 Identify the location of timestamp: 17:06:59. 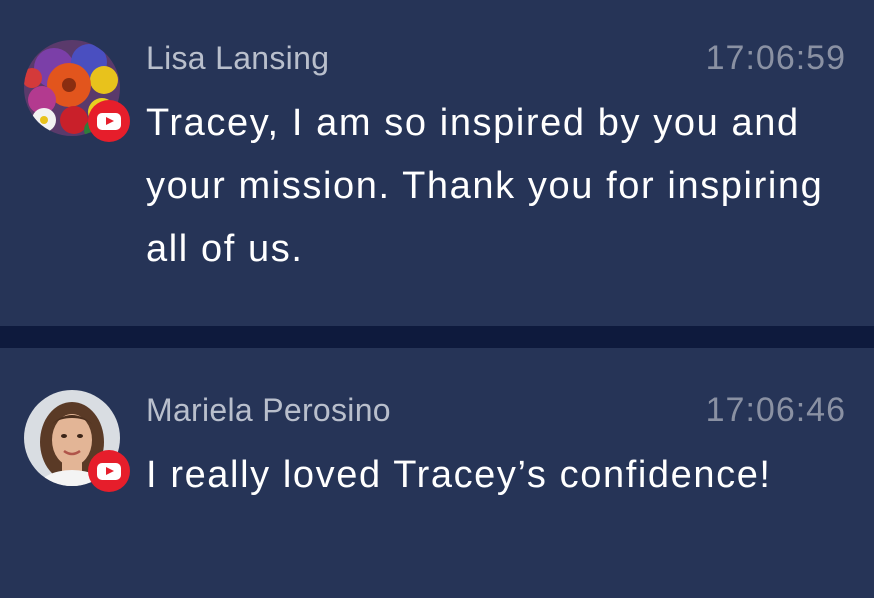
(775, 58).